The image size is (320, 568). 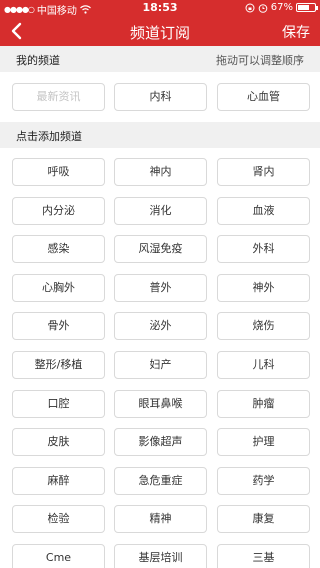 What do you see at coordinates (260, 60) in the screenshot?
I see `drag-hint: 拖动可以调整顺序` at bounding box center [260, 60].